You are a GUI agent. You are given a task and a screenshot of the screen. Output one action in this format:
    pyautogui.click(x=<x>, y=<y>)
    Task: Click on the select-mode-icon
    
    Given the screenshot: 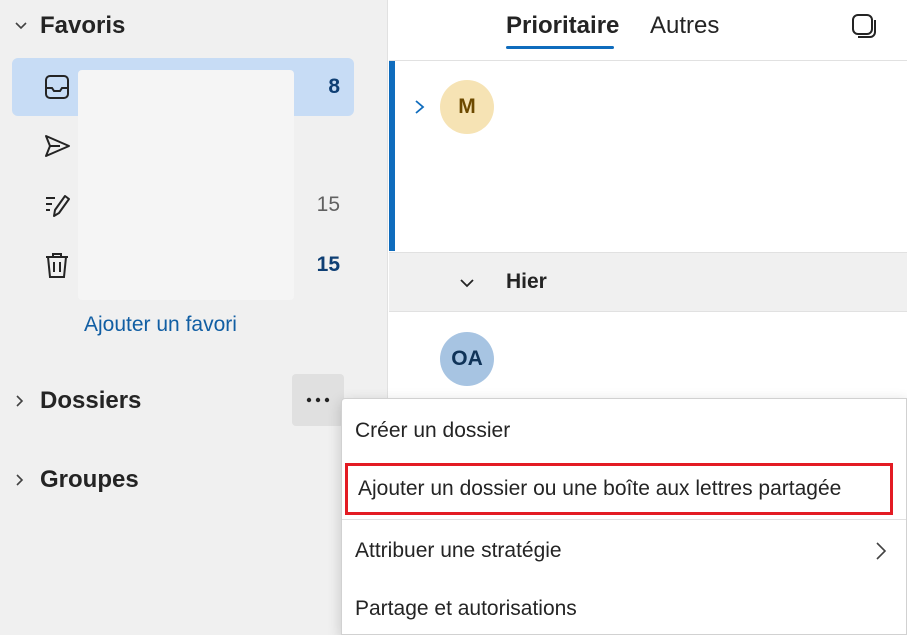 What is the action you would take?
    pyautogui.click(x=864, y=26)
    